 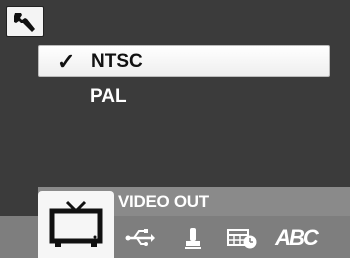 I want to click on abc-icon: ABC, so click(x=297, y=237).